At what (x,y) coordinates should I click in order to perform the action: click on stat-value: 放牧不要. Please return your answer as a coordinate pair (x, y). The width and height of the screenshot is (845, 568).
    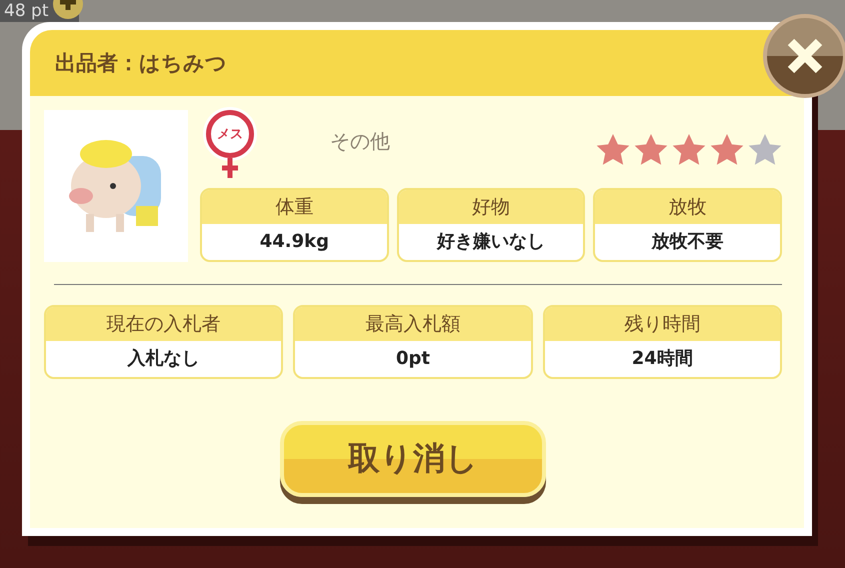
    Looking at the image, I should click on (687, 242).